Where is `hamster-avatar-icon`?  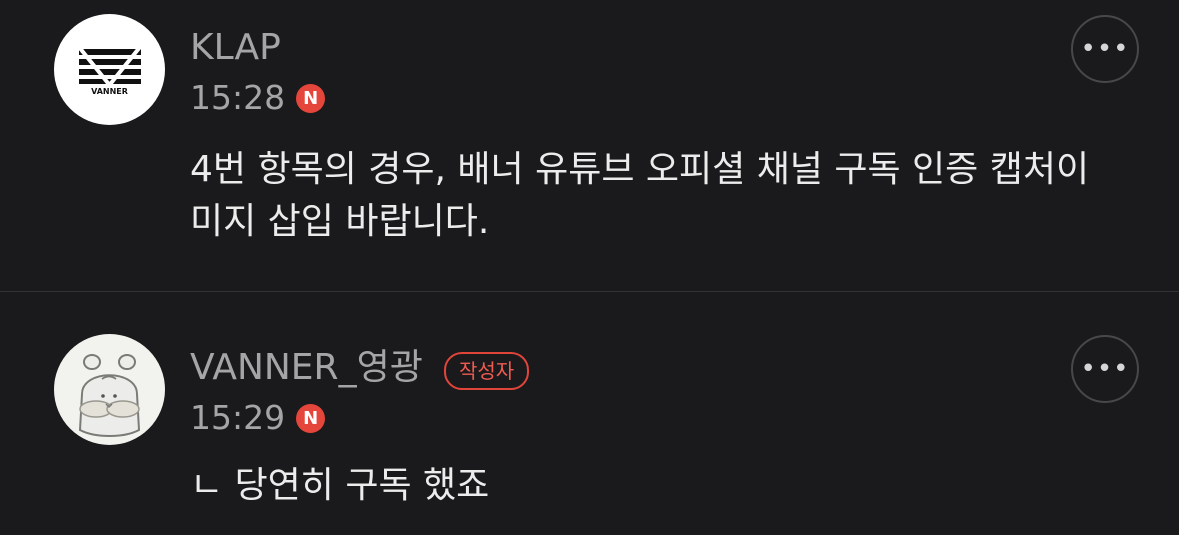 hamster-avatar-icon is located at coordinates (109, 395).